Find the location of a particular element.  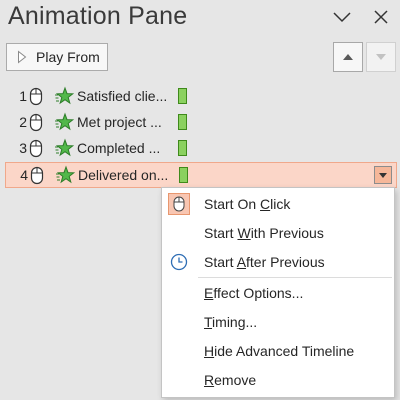

move-down-button is located at coordinates (381, 57).